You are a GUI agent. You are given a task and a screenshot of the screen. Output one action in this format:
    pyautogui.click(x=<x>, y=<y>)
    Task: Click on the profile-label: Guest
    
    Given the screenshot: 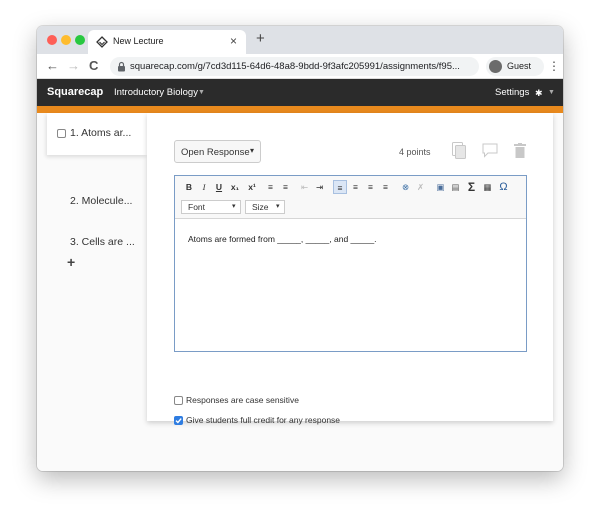 What is the action you would take?
    pyautogui.click(x=519, y=66)
    